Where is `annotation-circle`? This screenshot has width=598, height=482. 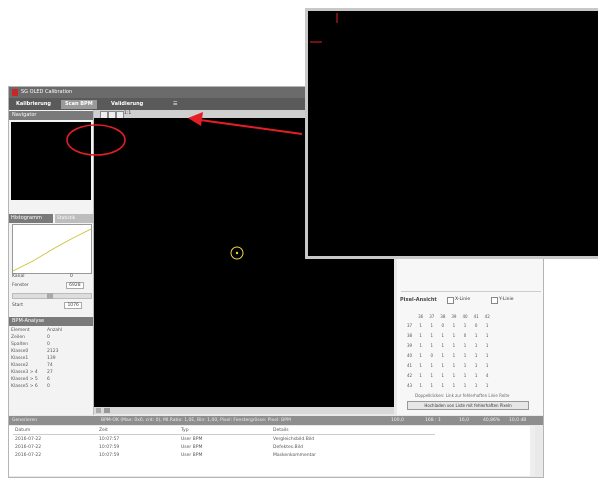
annotation-circle is located at coordinates (96, 140).